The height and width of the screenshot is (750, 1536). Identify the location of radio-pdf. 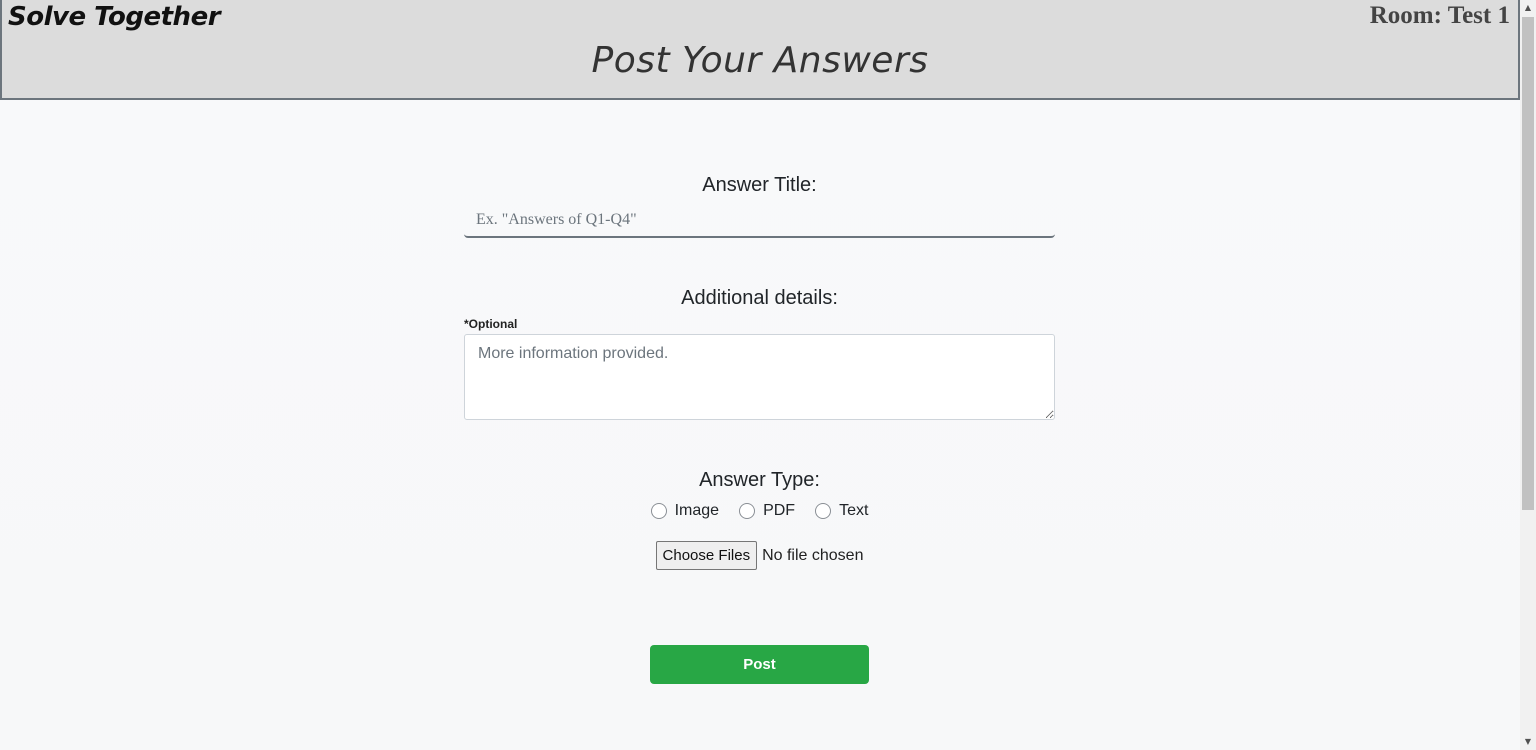
(747, 511).